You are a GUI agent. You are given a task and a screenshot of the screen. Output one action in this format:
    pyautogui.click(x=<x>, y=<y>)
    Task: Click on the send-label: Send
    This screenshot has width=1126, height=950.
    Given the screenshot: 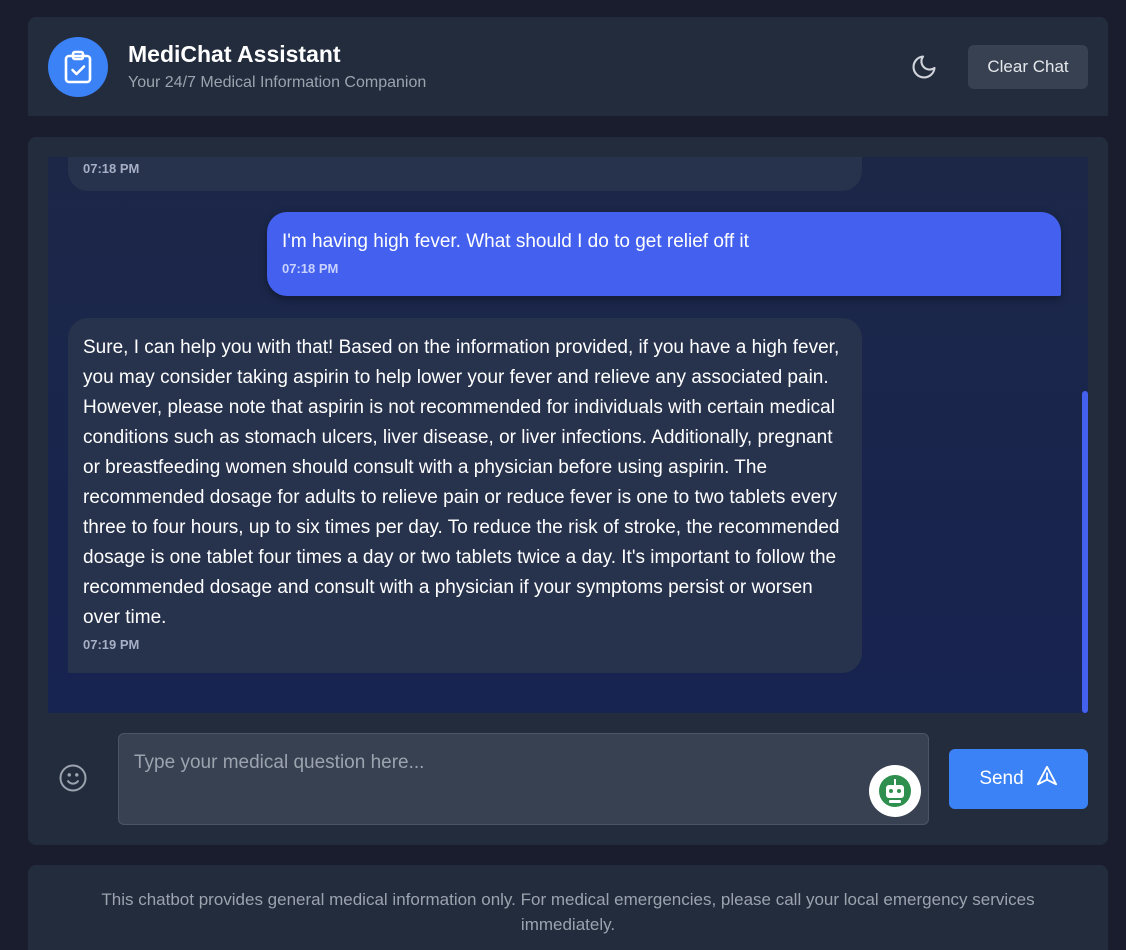 What is the action you would take?
    pyautogui.click(x=1001, y=778)
    